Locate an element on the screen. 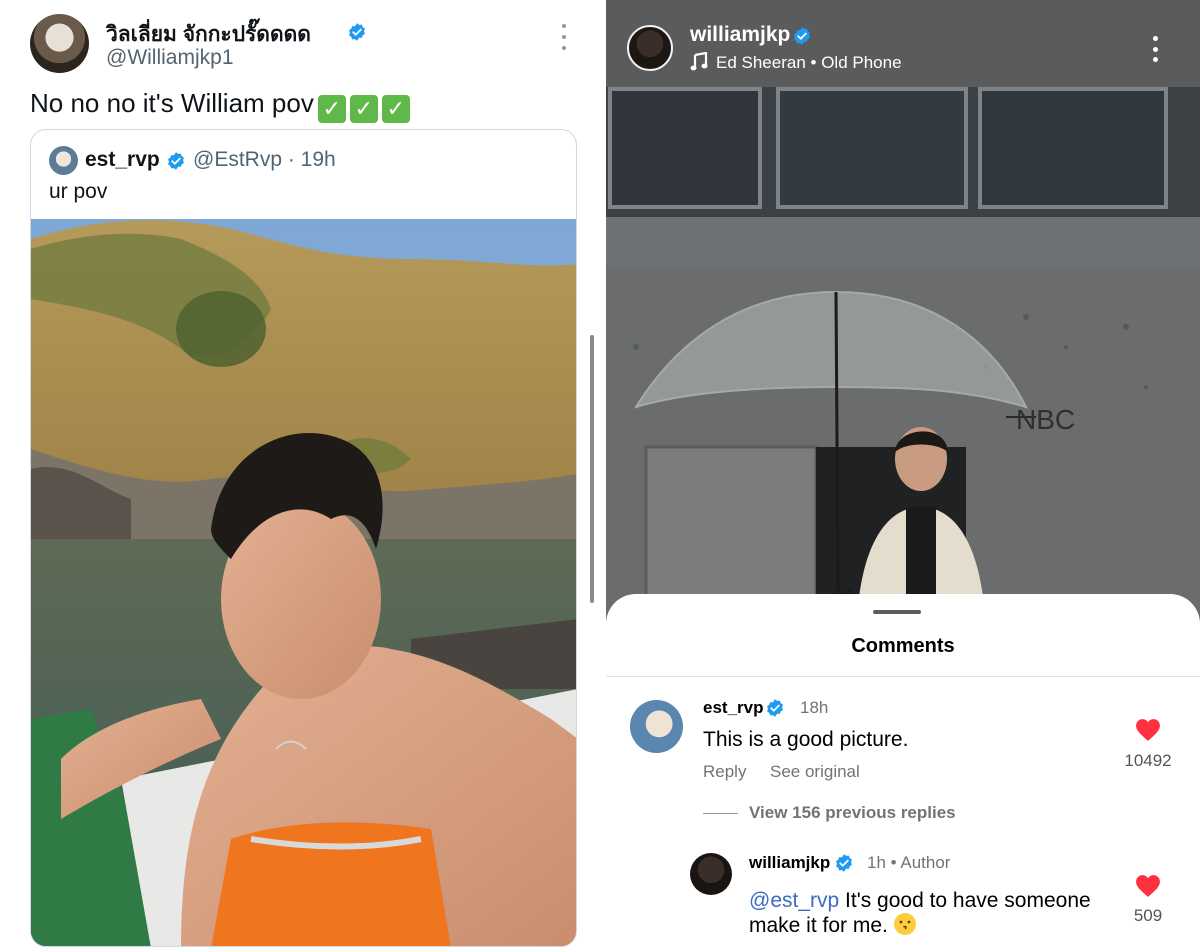 The height and width of the screenshot is (950, 1200). mention-link: @est_rvp is located at coordinates (794, 900).